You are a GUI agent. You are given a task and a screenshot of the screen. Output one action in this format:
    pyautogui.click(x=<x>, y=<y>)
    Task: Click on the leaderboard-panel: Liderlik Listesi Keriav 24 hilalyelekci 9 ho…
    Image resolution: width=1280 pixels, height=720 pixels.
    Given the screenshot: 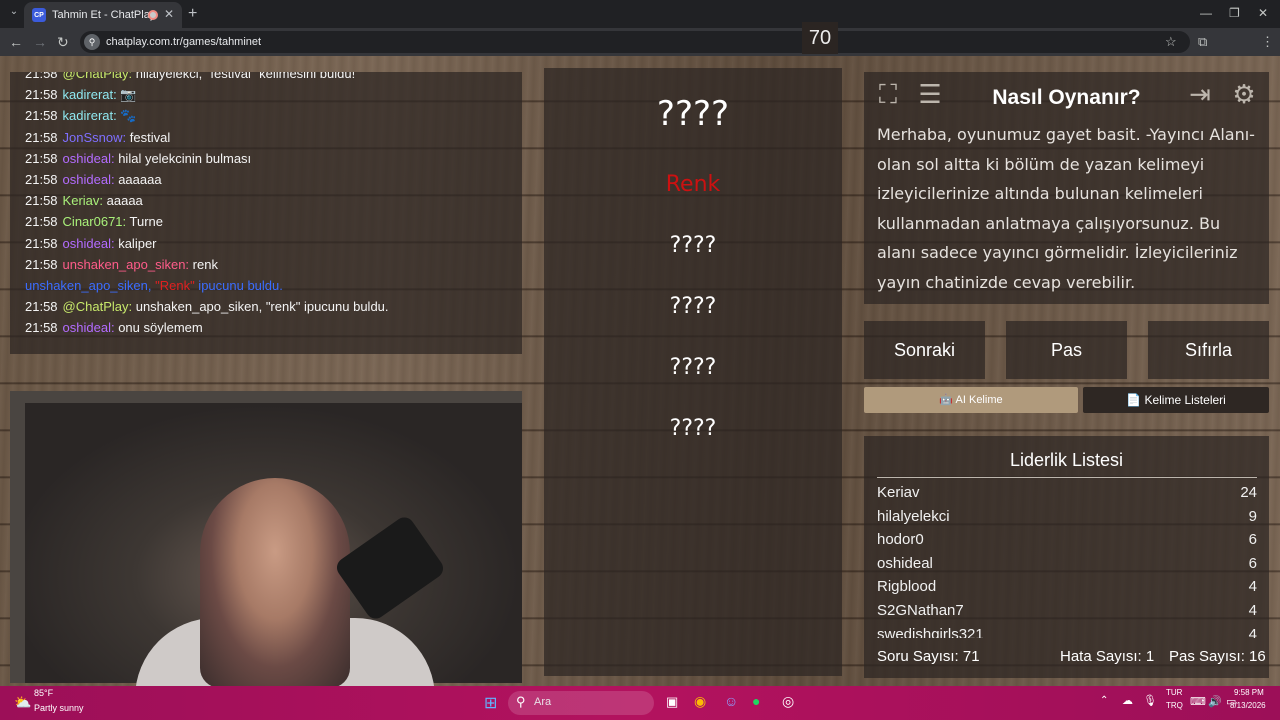 What is the action you would take?
    pyautogui.click(x=1066, y=537)
    